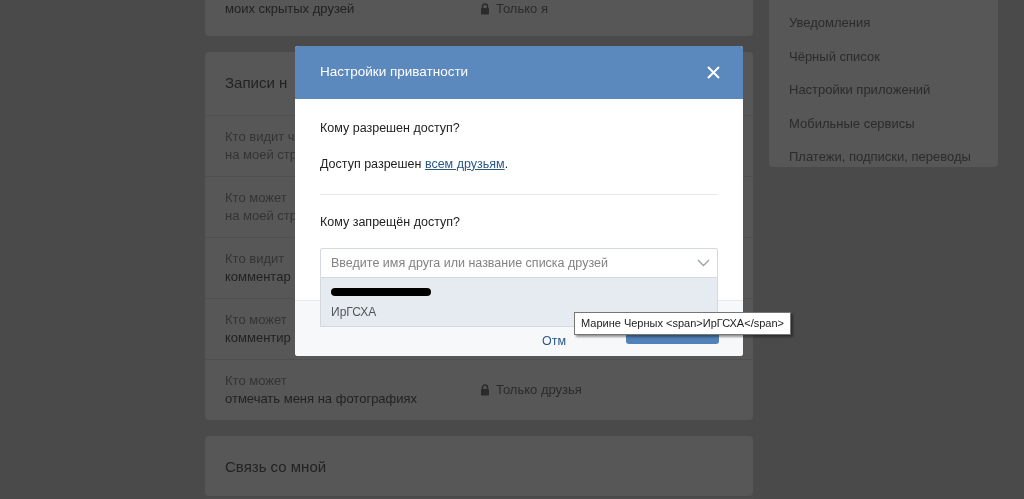  I want to click on section-heading: Кому запрещён доступ?, so click(390, 222).